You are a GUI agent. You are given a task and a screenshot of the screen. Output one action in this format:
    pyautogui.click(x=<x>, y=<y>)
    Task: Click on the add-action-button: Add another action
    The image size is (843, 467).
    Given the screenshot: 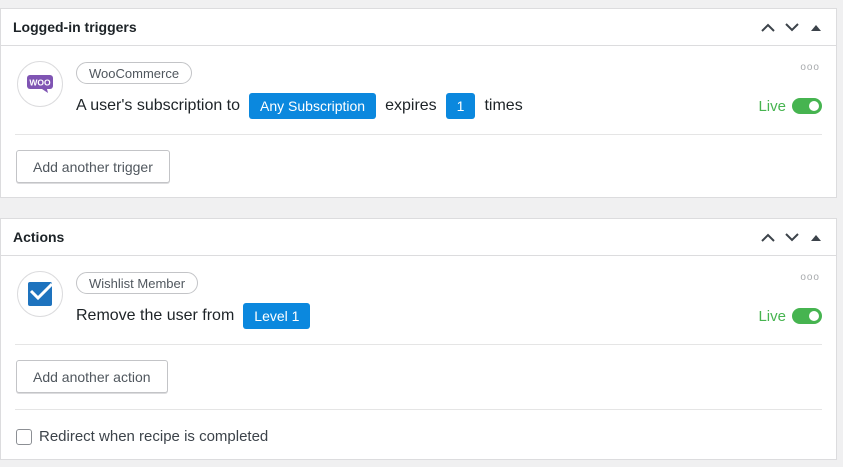 What is the action you would take?
    pyautogui.click(x=92, y=376)
    